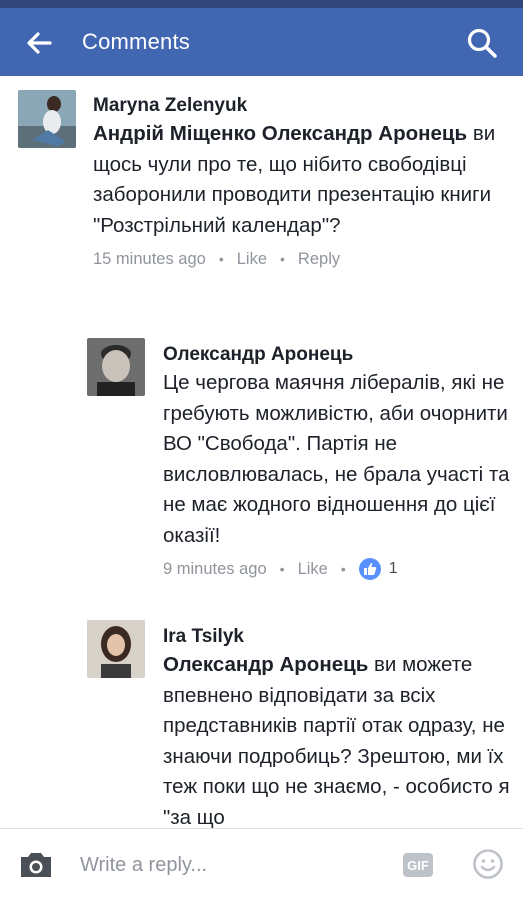 This screenshot has height=901, width=523. Describe the element at coordinates (393, 569) in the screenshot. I see `like-count: 1` at that location.